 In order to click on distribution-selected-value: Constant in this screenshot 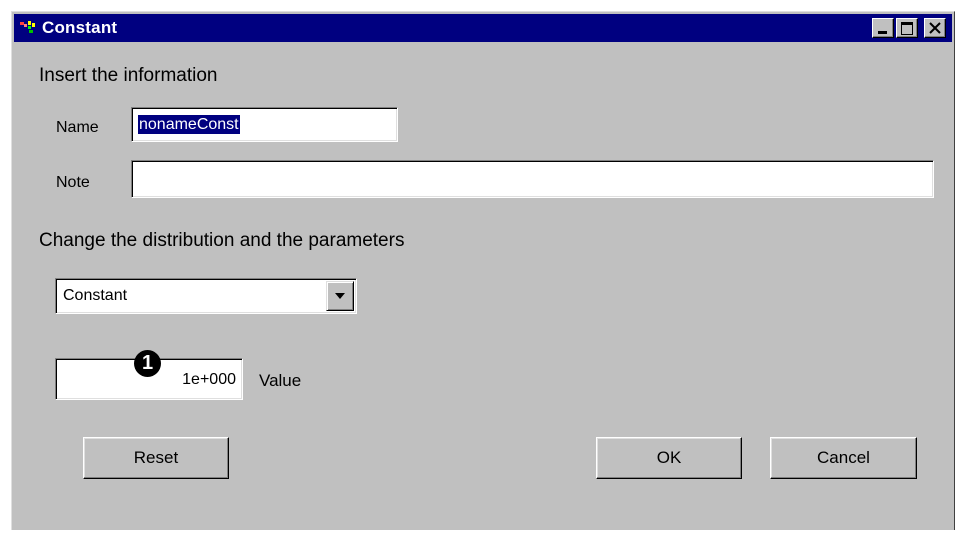, I will do `click(95, 295)`.